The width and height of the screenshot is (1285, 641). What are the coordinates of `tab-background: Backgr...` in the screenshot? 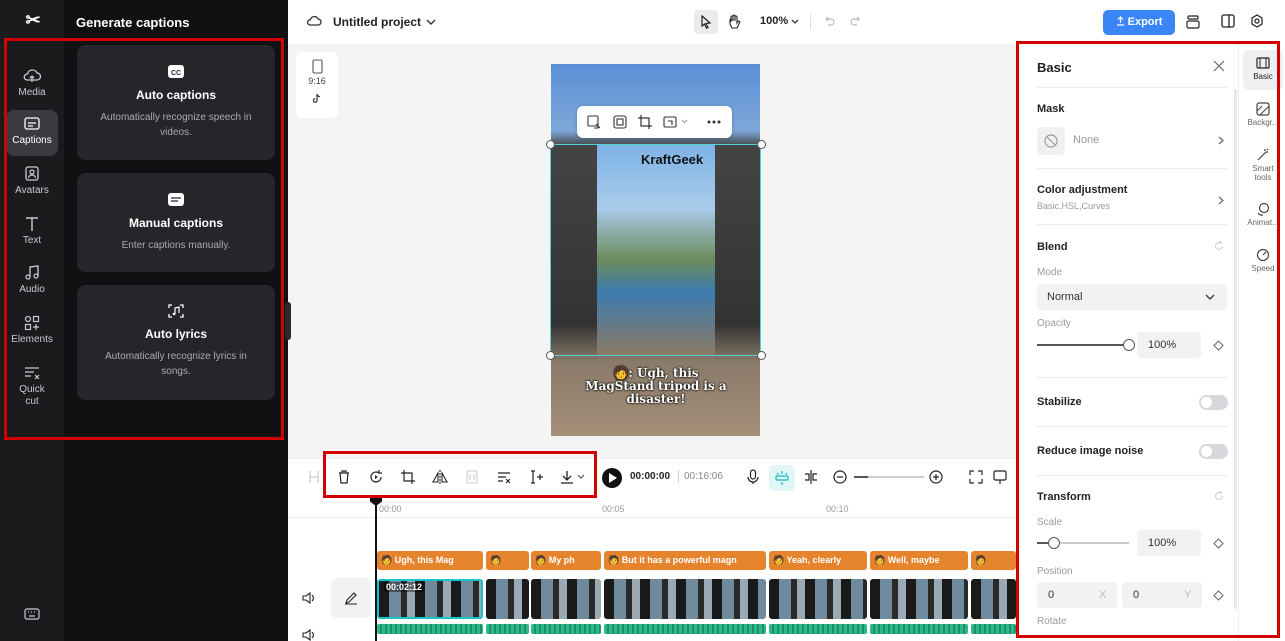 It's located at (1263, 116).